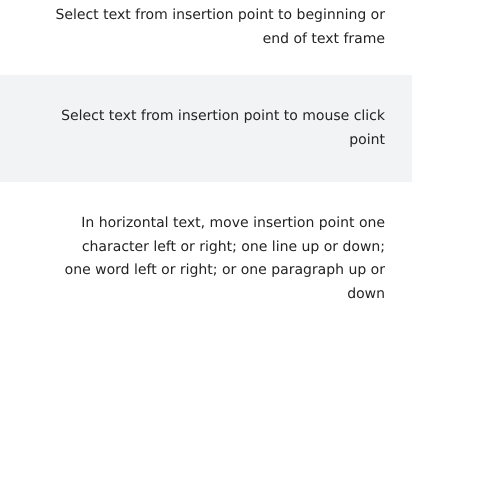  What do you see at coordinates (222, 128) in the screenshot?
I see `description-text: Select text from insertion point to mouse click point` at bounding box center [222, 128].